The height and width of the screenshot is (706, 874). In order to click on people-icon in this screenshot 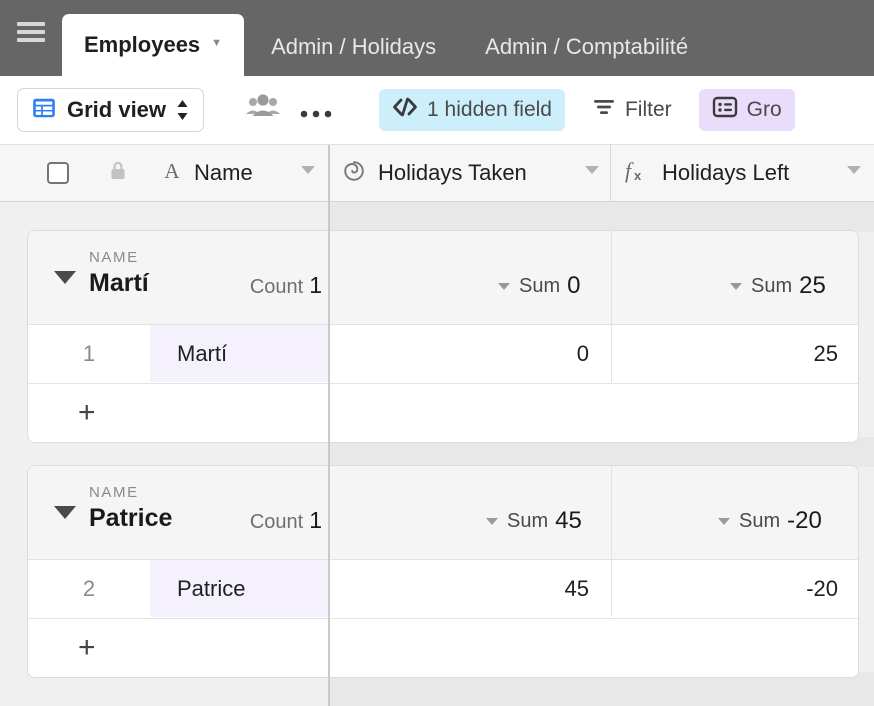, I will do `click(263, 110)`.